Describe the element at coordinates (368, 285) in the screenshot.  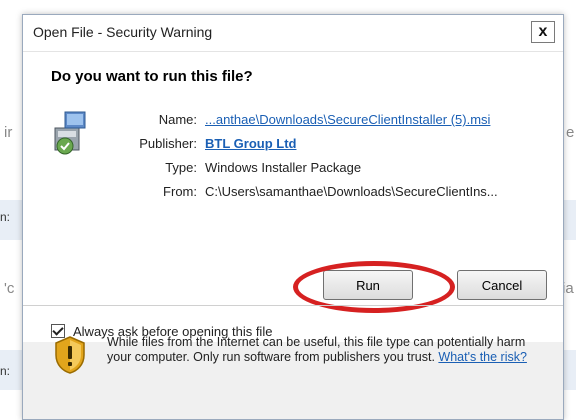
I see `run-button: Run` at that location.